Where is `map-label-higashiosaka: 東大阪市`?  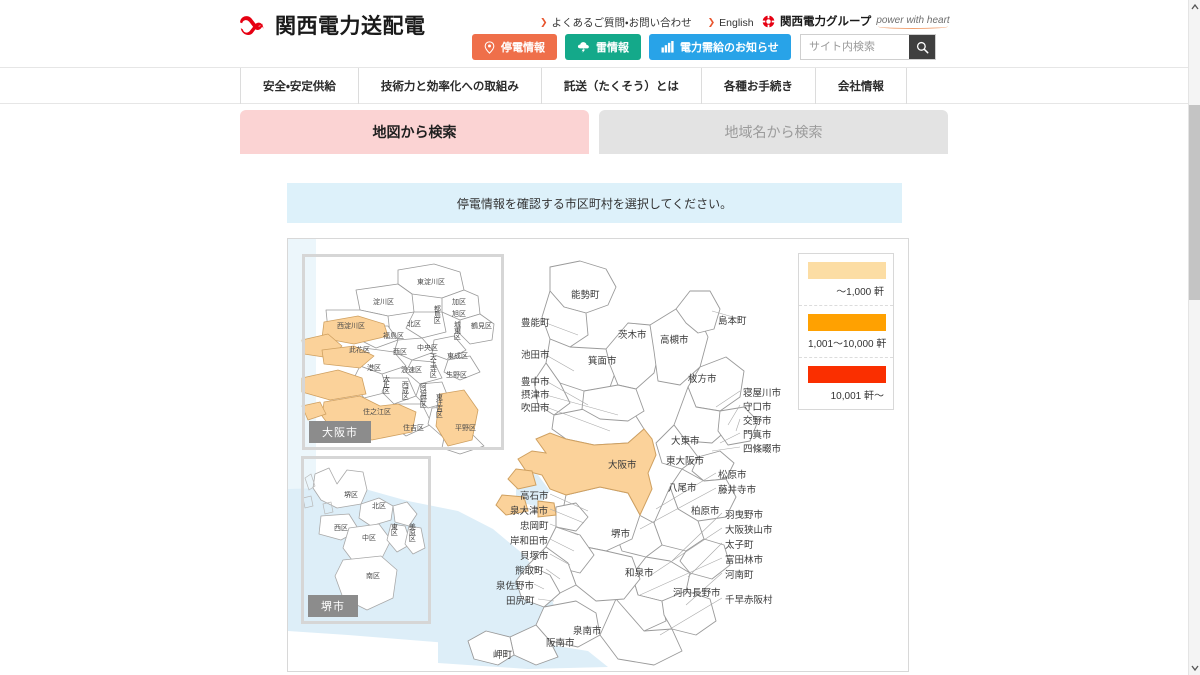 map-label-higashiosaka: 東大阪市 is located at coordinates (685, 462).